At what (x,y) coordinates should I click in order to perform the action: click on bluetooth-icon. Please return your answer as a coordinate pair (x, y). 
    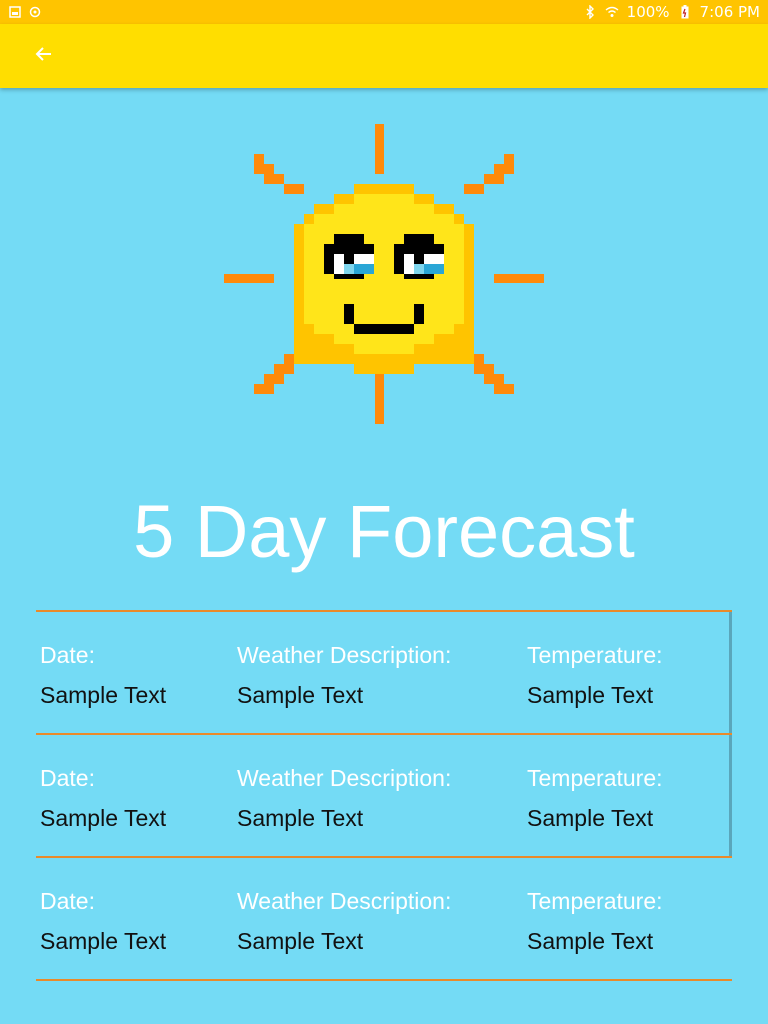
    Looking at the image, I should click on (590, 12).